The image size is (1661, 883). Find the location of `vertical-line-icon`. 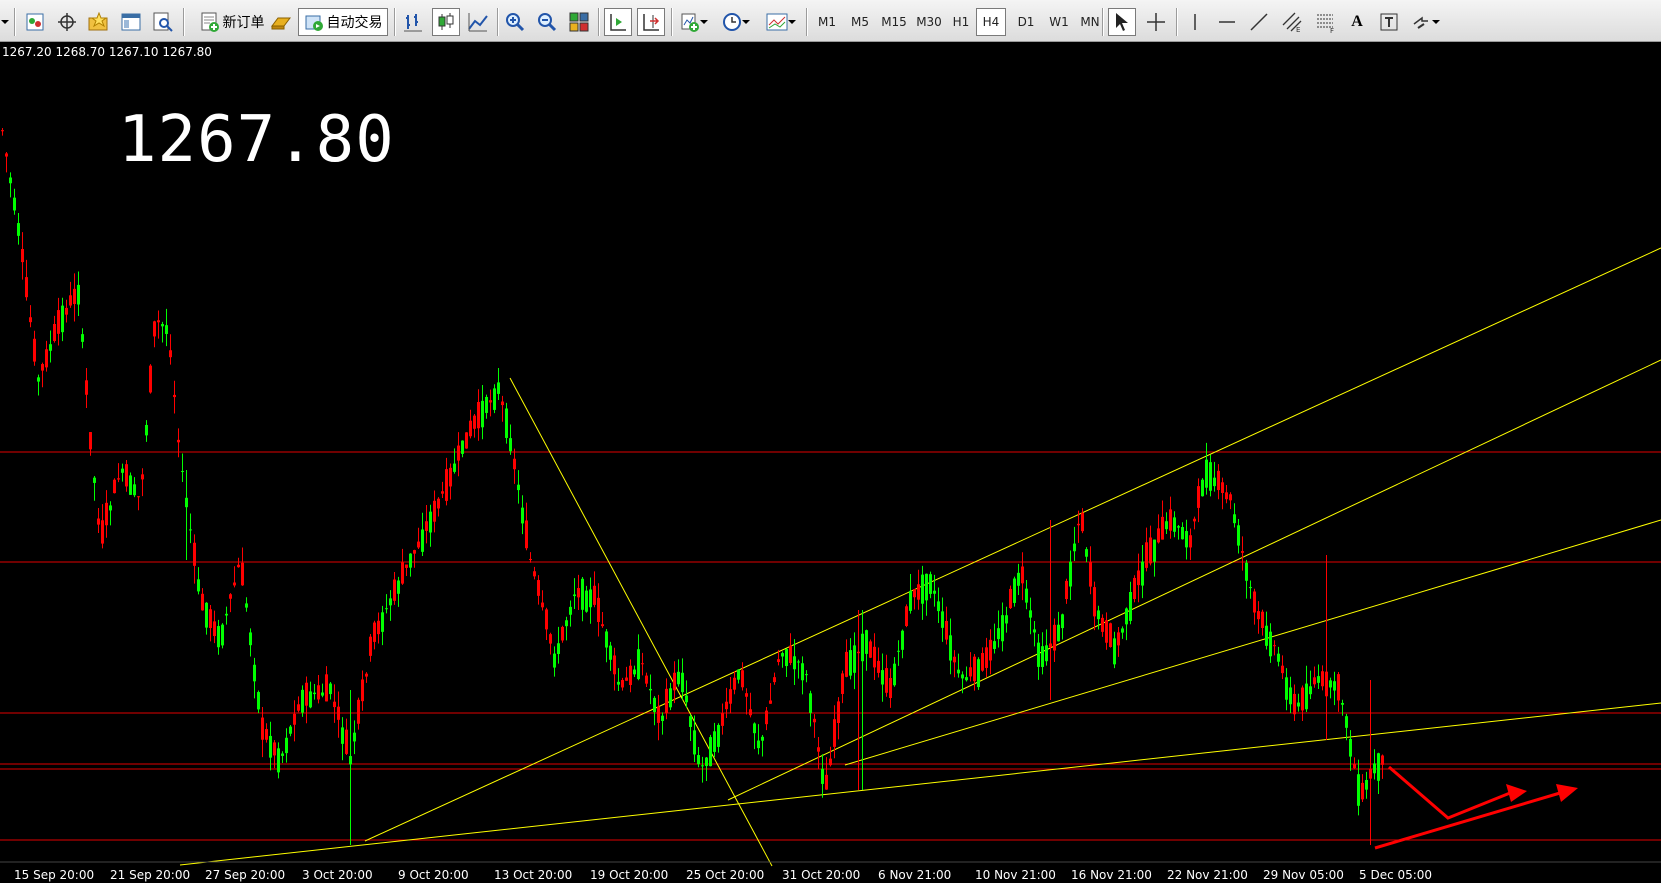

vertical-line-icon is located at coordinates (1195, 22).